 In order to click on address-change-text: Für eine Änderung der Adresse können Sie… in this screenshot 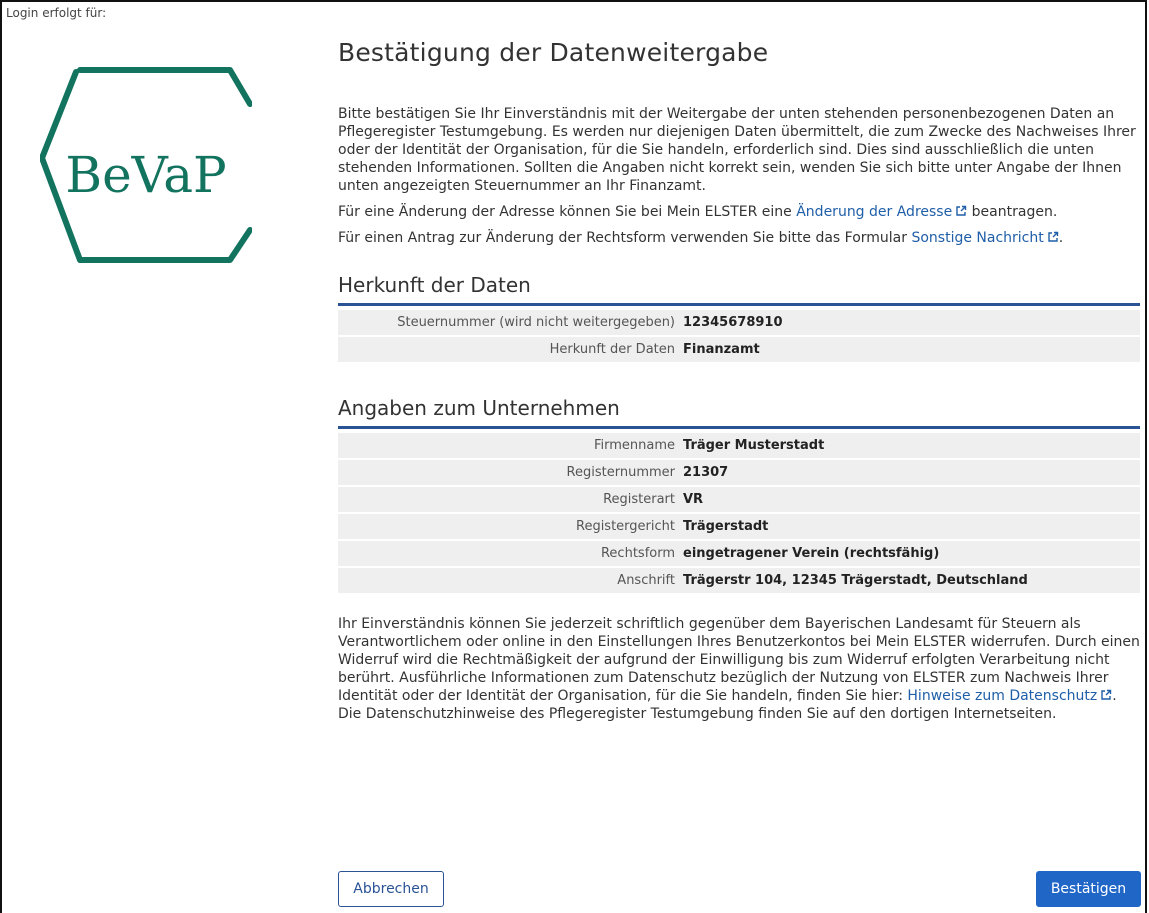, I will do `click(567, 212)`.